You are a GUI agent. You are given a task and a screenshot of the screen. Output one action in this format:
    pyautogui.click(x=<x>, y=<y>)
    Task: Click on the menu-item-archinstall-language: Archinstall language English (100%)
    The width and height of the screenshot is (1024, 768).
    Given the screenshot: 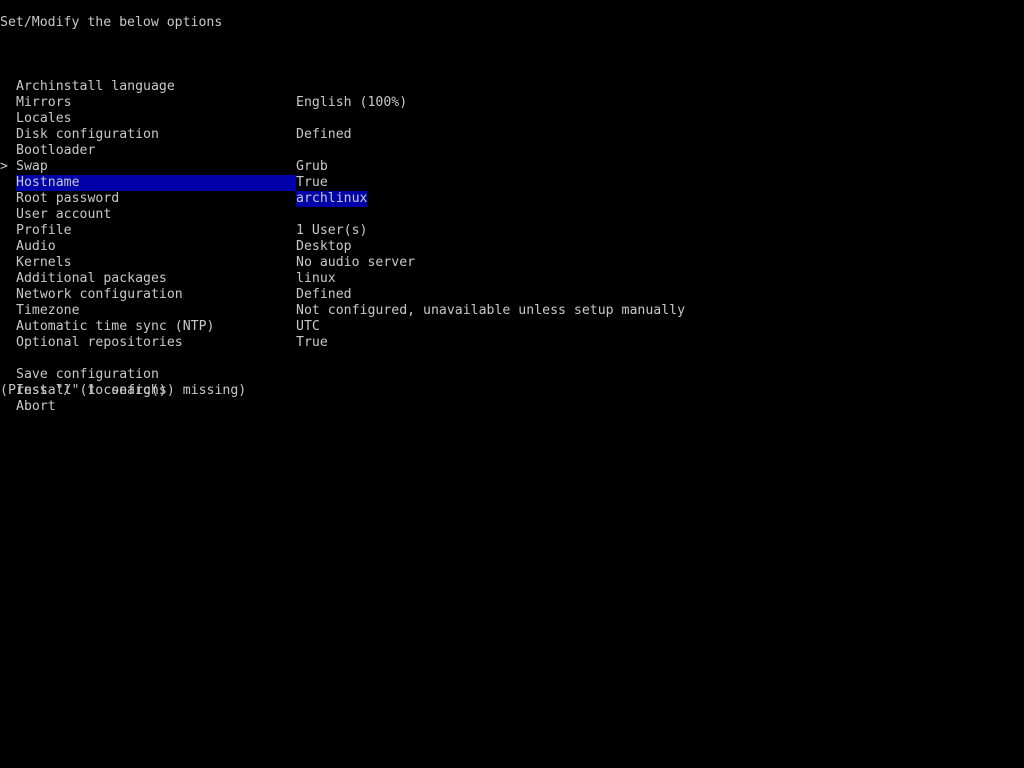 What is the action you would take?
    pyautogui.click(x=512, y=78)
    